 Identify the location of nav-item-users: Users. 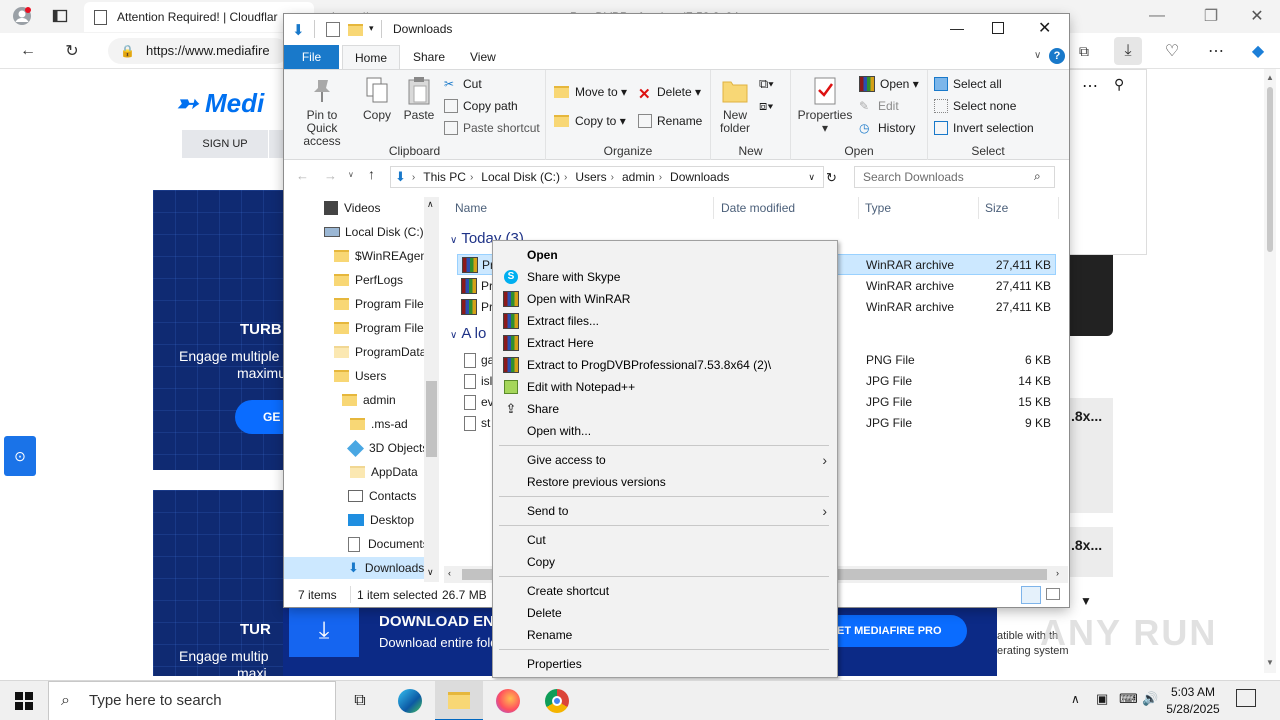
(360, 376).